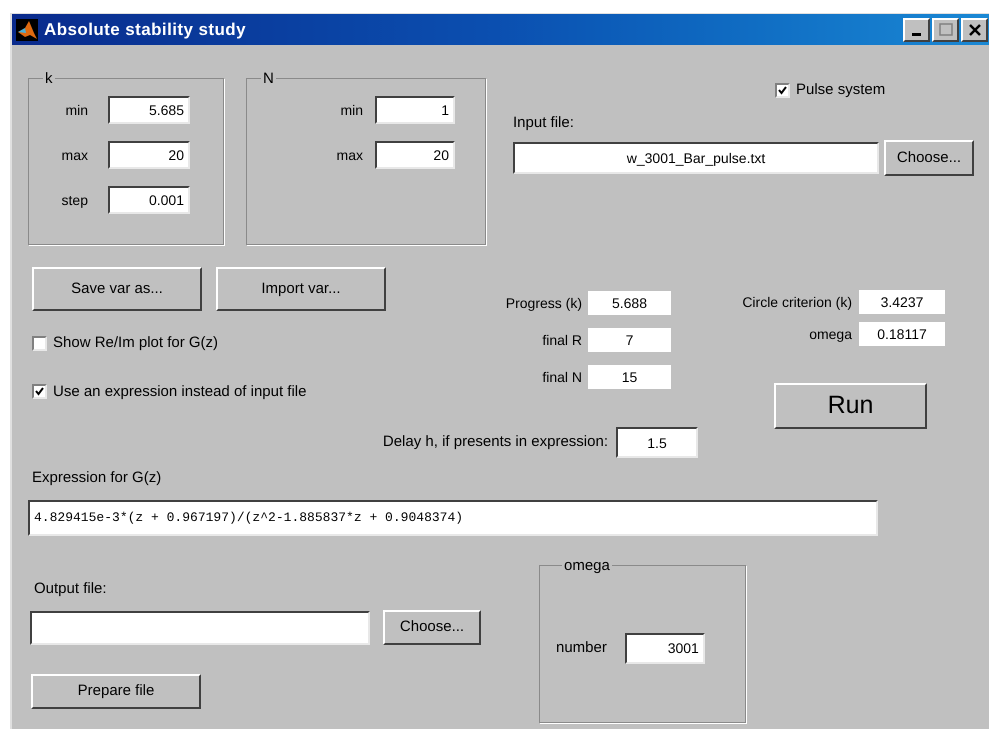  Describe the element at coordinates (495, 442) in the screenshot. I see `field-label: Delay h, if presents in expression:` at that location.